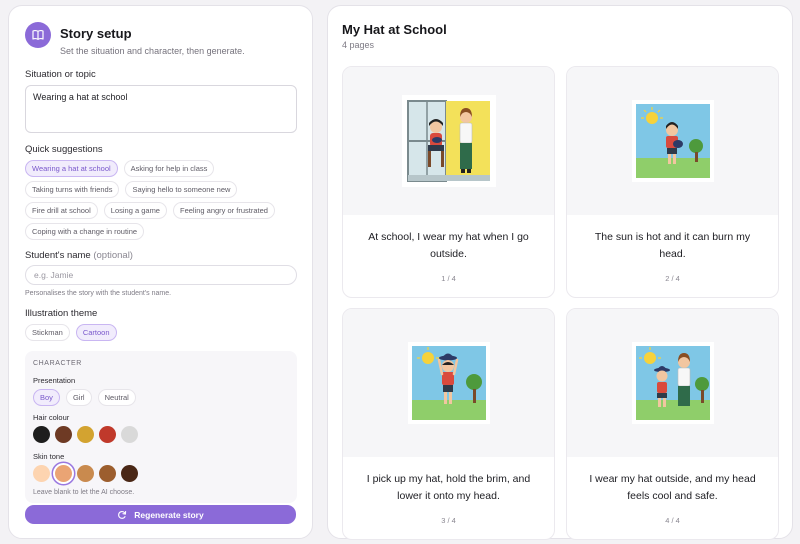  I want to click on page-number: 3 / 4, so click(448, 520).